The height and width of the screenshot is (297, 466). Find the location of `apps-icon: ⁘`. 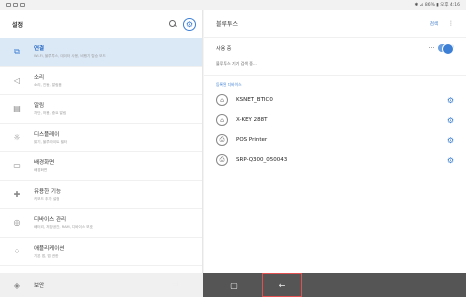

apps-icon: ⁘ is located at coordinates (17, 251).